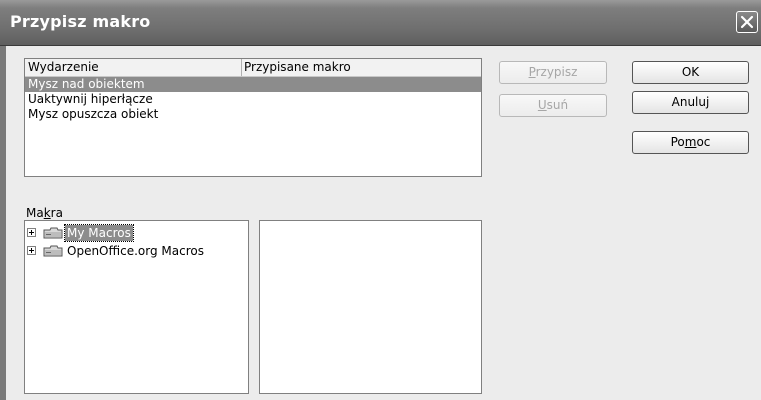  I want to click on column-header-assigned-macro: Przypisane makro, so click(297, 67).